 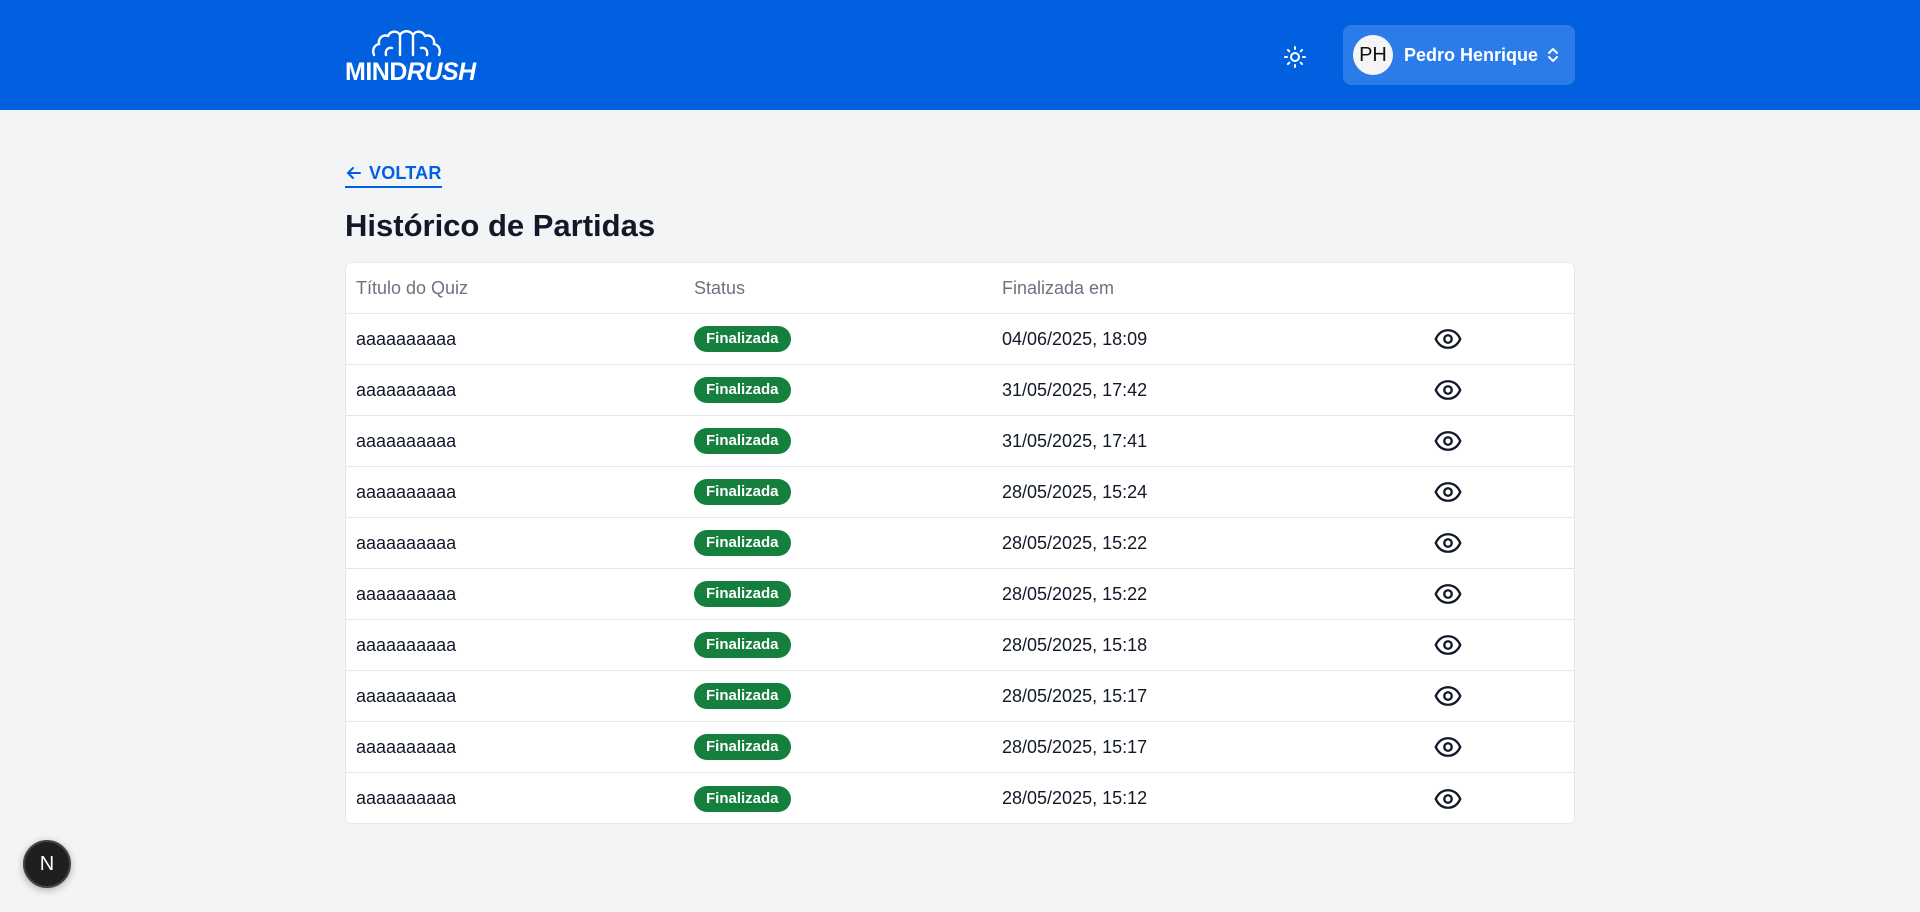 I want to click on page-title: Histórico de Partidas, so click(x=500, y=225).